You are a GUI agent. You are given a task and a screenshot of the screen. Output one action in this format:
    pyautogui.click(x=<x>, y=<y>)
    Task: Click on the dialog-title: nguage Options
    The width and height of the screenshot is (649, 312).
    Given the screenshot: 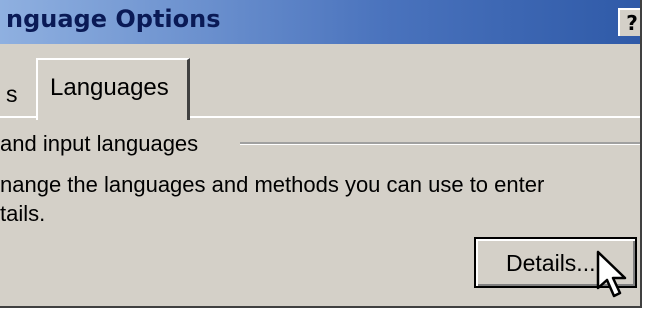 What is the action you would take?
    pyautogui.click(x=113, y=19)
    